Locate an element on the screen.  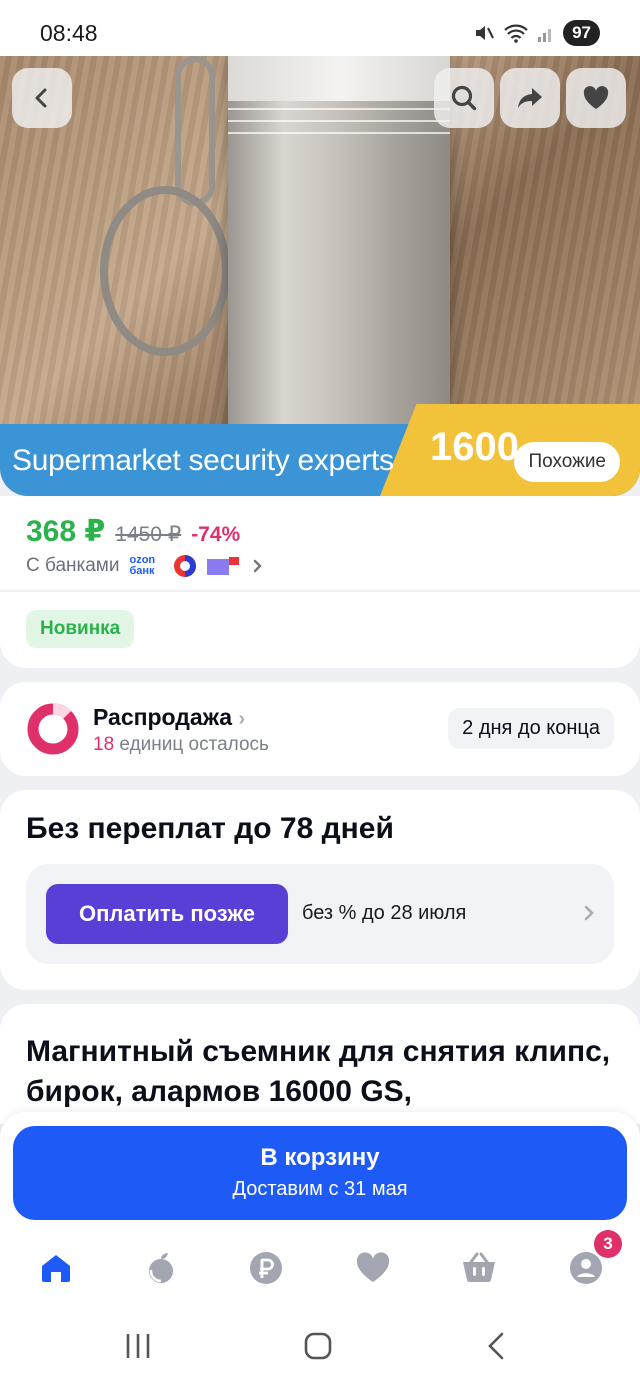
fresh-icon is located at coordinates (161, 1268).